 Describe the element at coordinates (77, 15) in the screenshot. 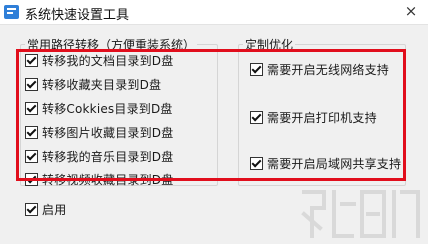

I see `window-title: 系统快速设置工具` at that location.